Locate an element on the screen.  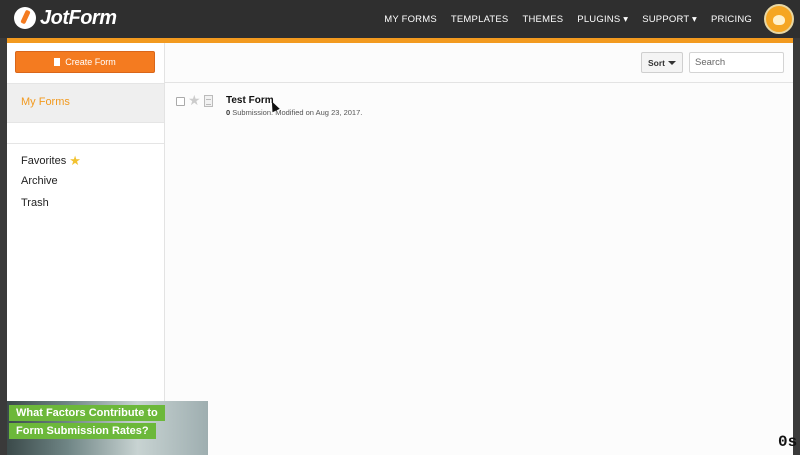
sidebar-item-label: Favorites is located at coordinates (44, 161).